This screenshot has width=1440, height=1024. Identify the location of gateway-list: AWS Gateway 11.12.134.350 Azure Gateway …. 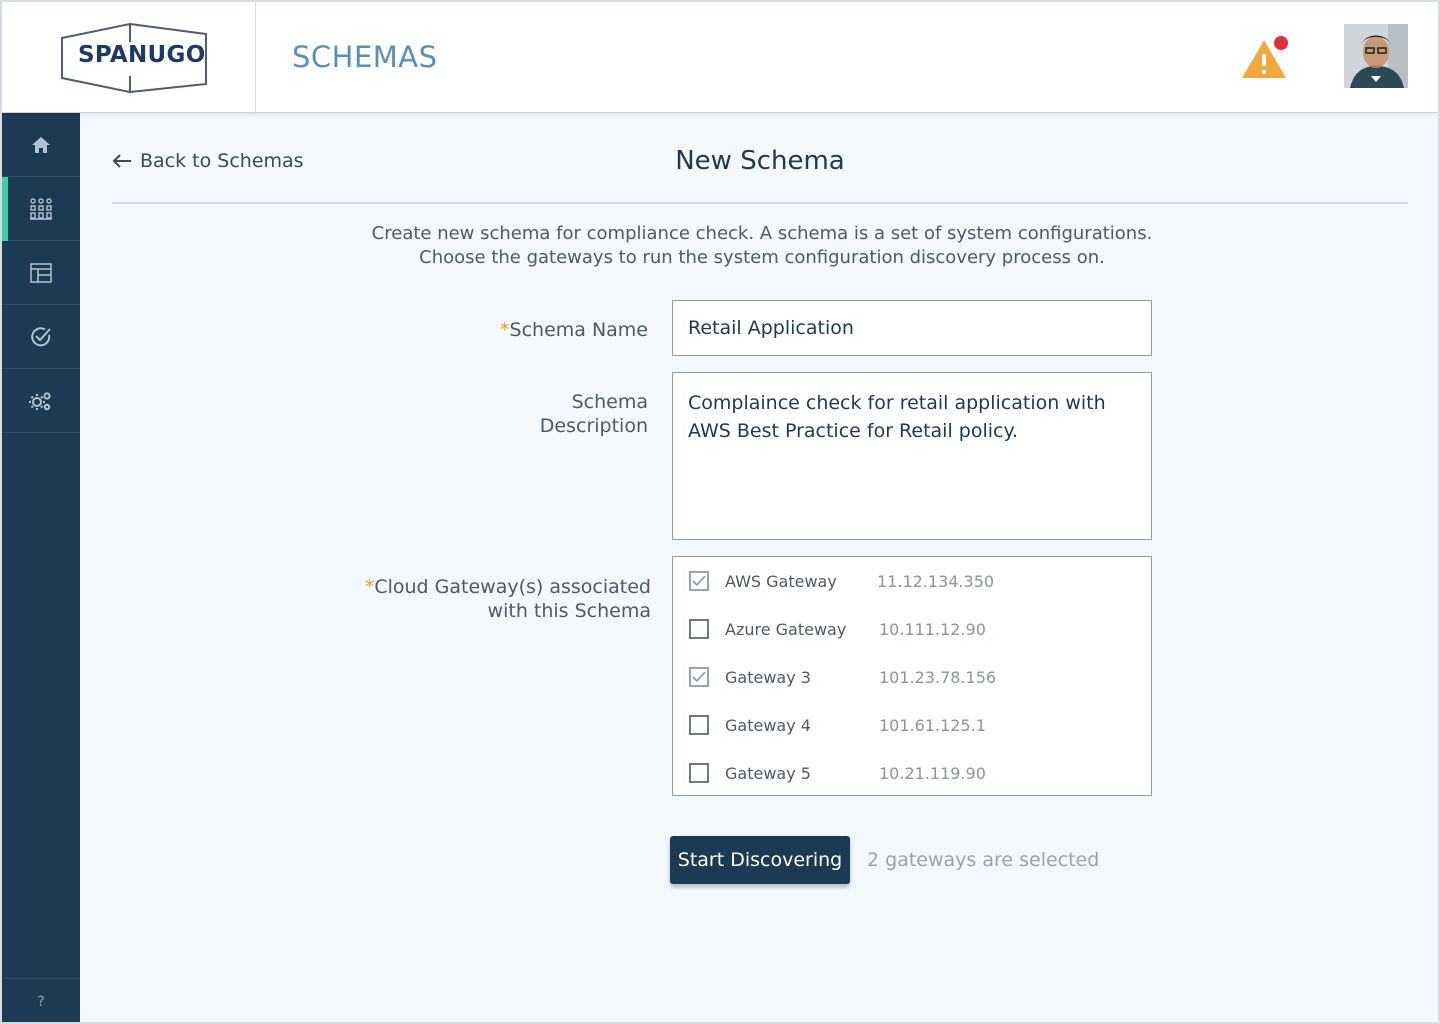
(912, 676).